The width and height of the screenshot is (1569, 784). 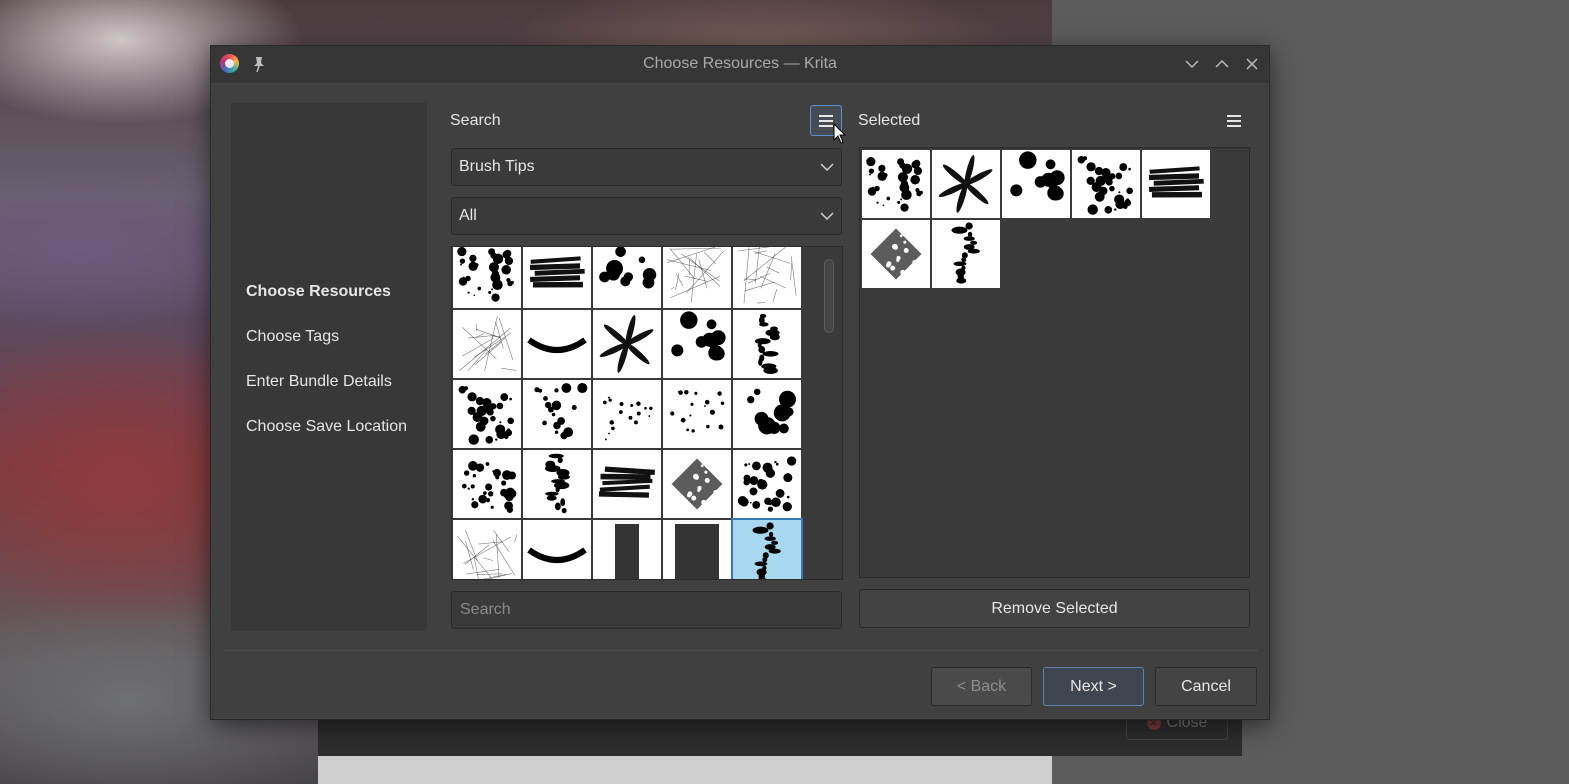 I want to click on camo-blob-brush-icon, so click(x=767, y=484).